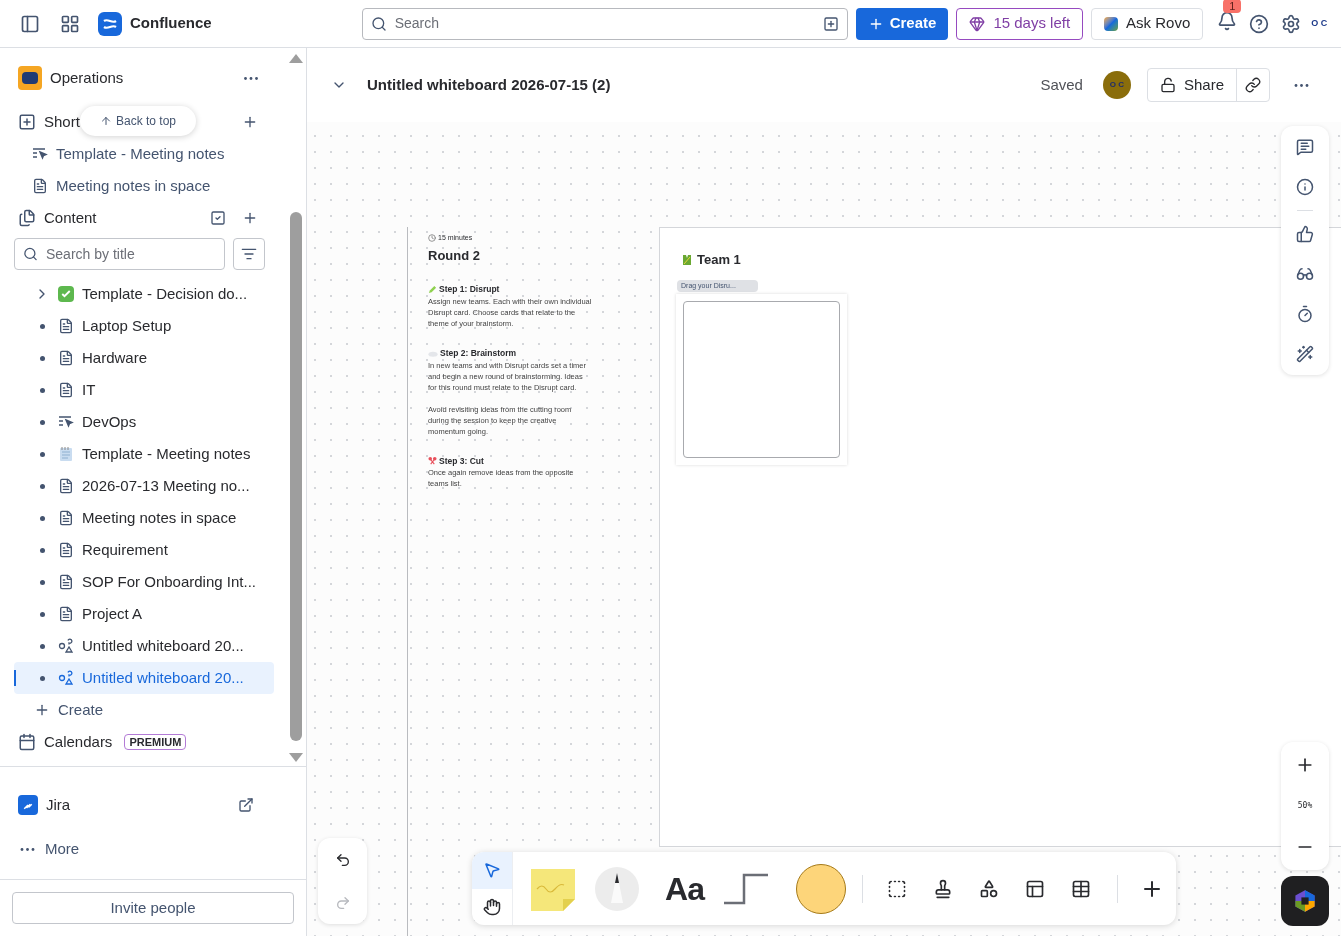 Image resolution: width=1341 pixels, height=936 pixels. Describe the element at coordinates (81, 710) in the screenshot. I see `create-link: Create` at that location.